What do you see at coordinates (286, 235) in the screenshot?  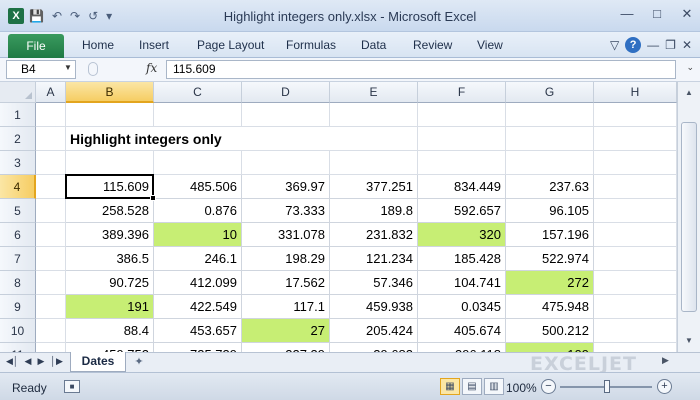 I see `cell-d6: 331.078` at bounding box center [286, 235].